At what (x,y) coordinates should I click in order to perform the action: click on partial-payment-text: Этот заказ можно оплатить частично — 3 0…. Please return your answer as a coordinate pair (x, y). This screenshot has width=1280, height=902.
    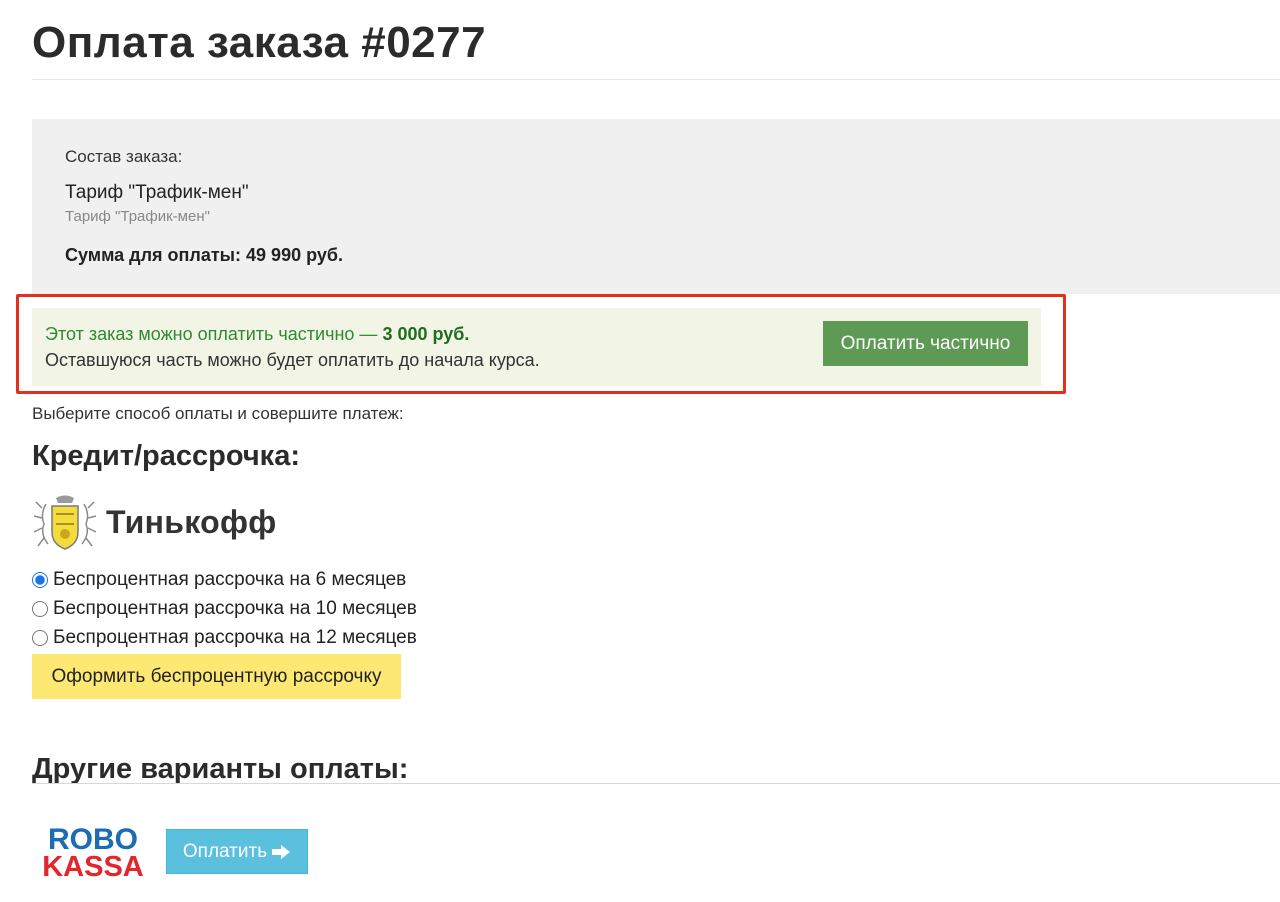
    Looking at the image, I should click on (257, 334).